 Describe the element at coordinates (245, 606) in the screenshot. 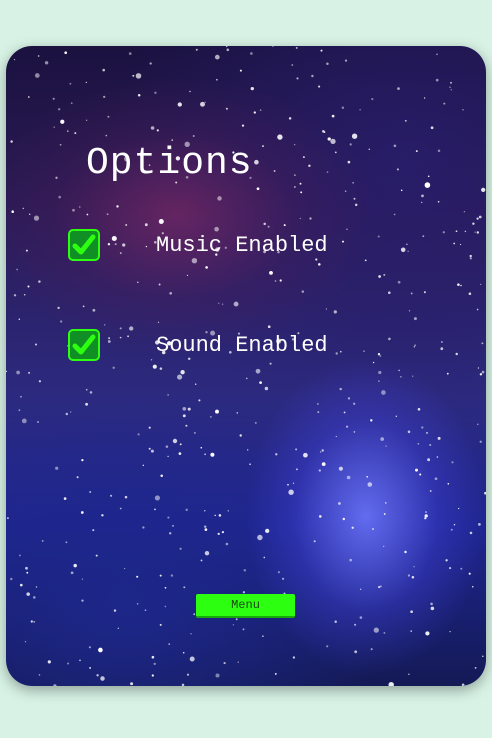

I see `menu-button: Menu` at that location.